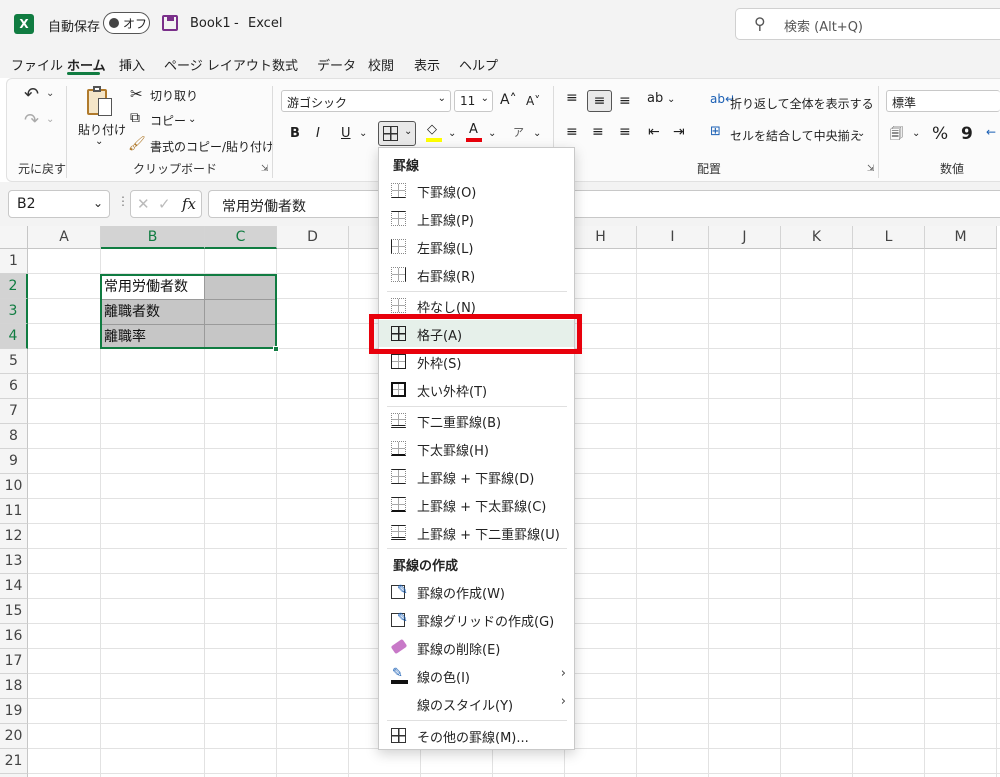  I want to click on row-header: 17, so click(14, 661).